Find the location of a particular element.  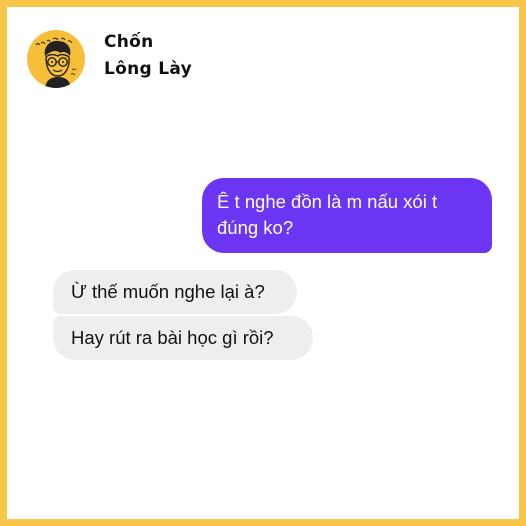

message-text: Ê t nghe đồn là m nấu xói t đúng ko? is located at coordinates (327, 214).